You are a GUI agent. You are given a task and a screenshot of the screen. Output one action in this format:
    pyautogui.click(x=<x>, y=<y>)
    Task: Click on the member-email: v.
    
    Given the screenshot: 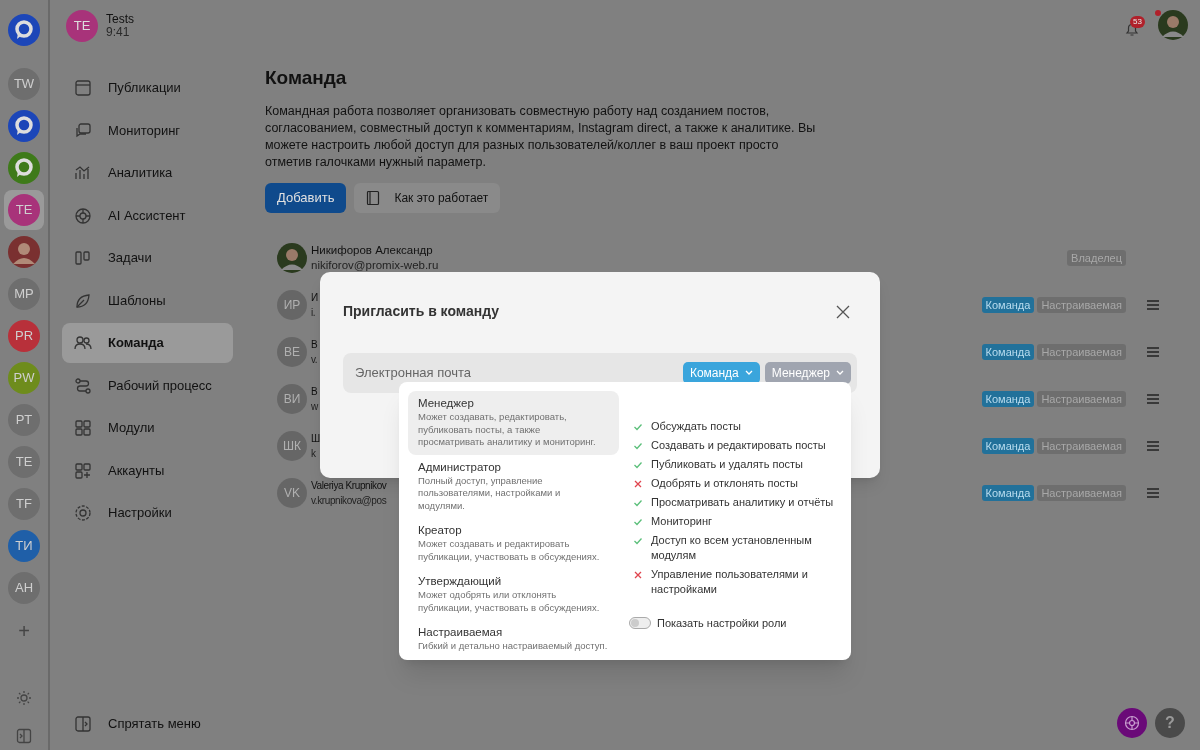 What is the action you would take?
    pyautogui.click(x=314, y=360)
    